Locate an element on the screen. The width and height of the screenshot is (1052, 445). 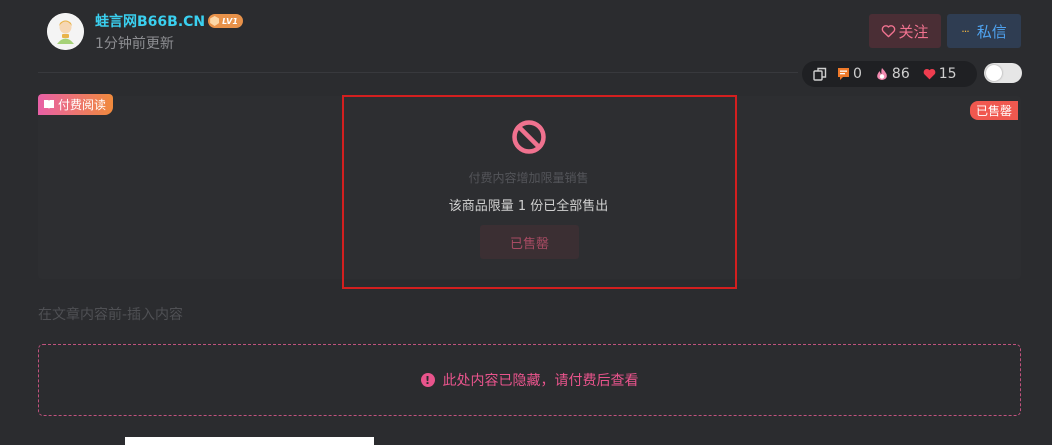
follow-label: 关注 is located at coordinates (913, 31).